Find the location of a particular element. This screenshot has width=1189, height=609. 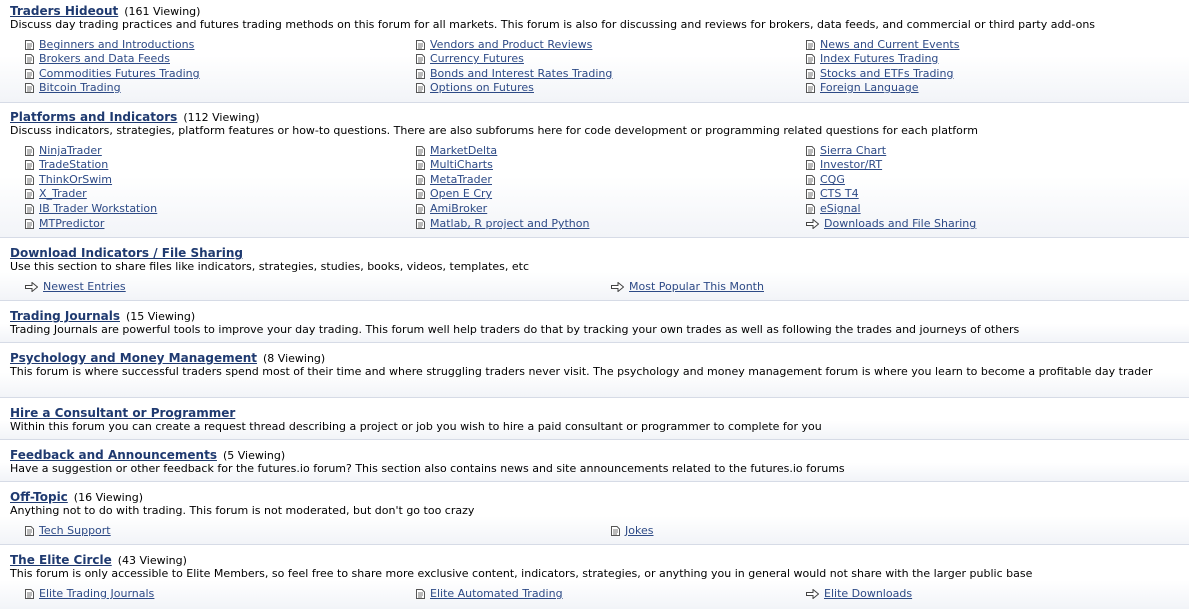

subforum-link: Index Futures Trading is located at coordinates (872, 59).